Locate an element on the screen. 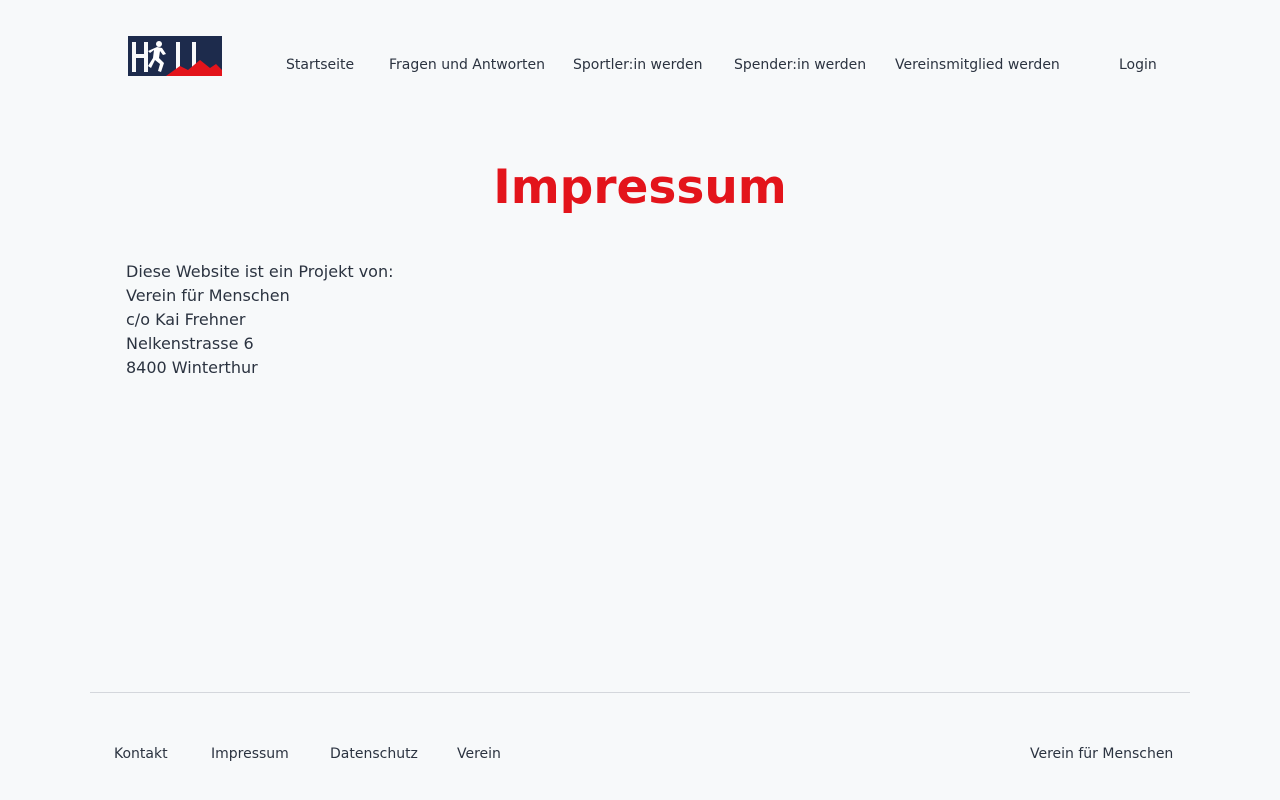 Image resolution: width=1280 pixels, height=800 pixels. address-line-street: Nelkenstrasse 6 is located at coordinates (190, 343).